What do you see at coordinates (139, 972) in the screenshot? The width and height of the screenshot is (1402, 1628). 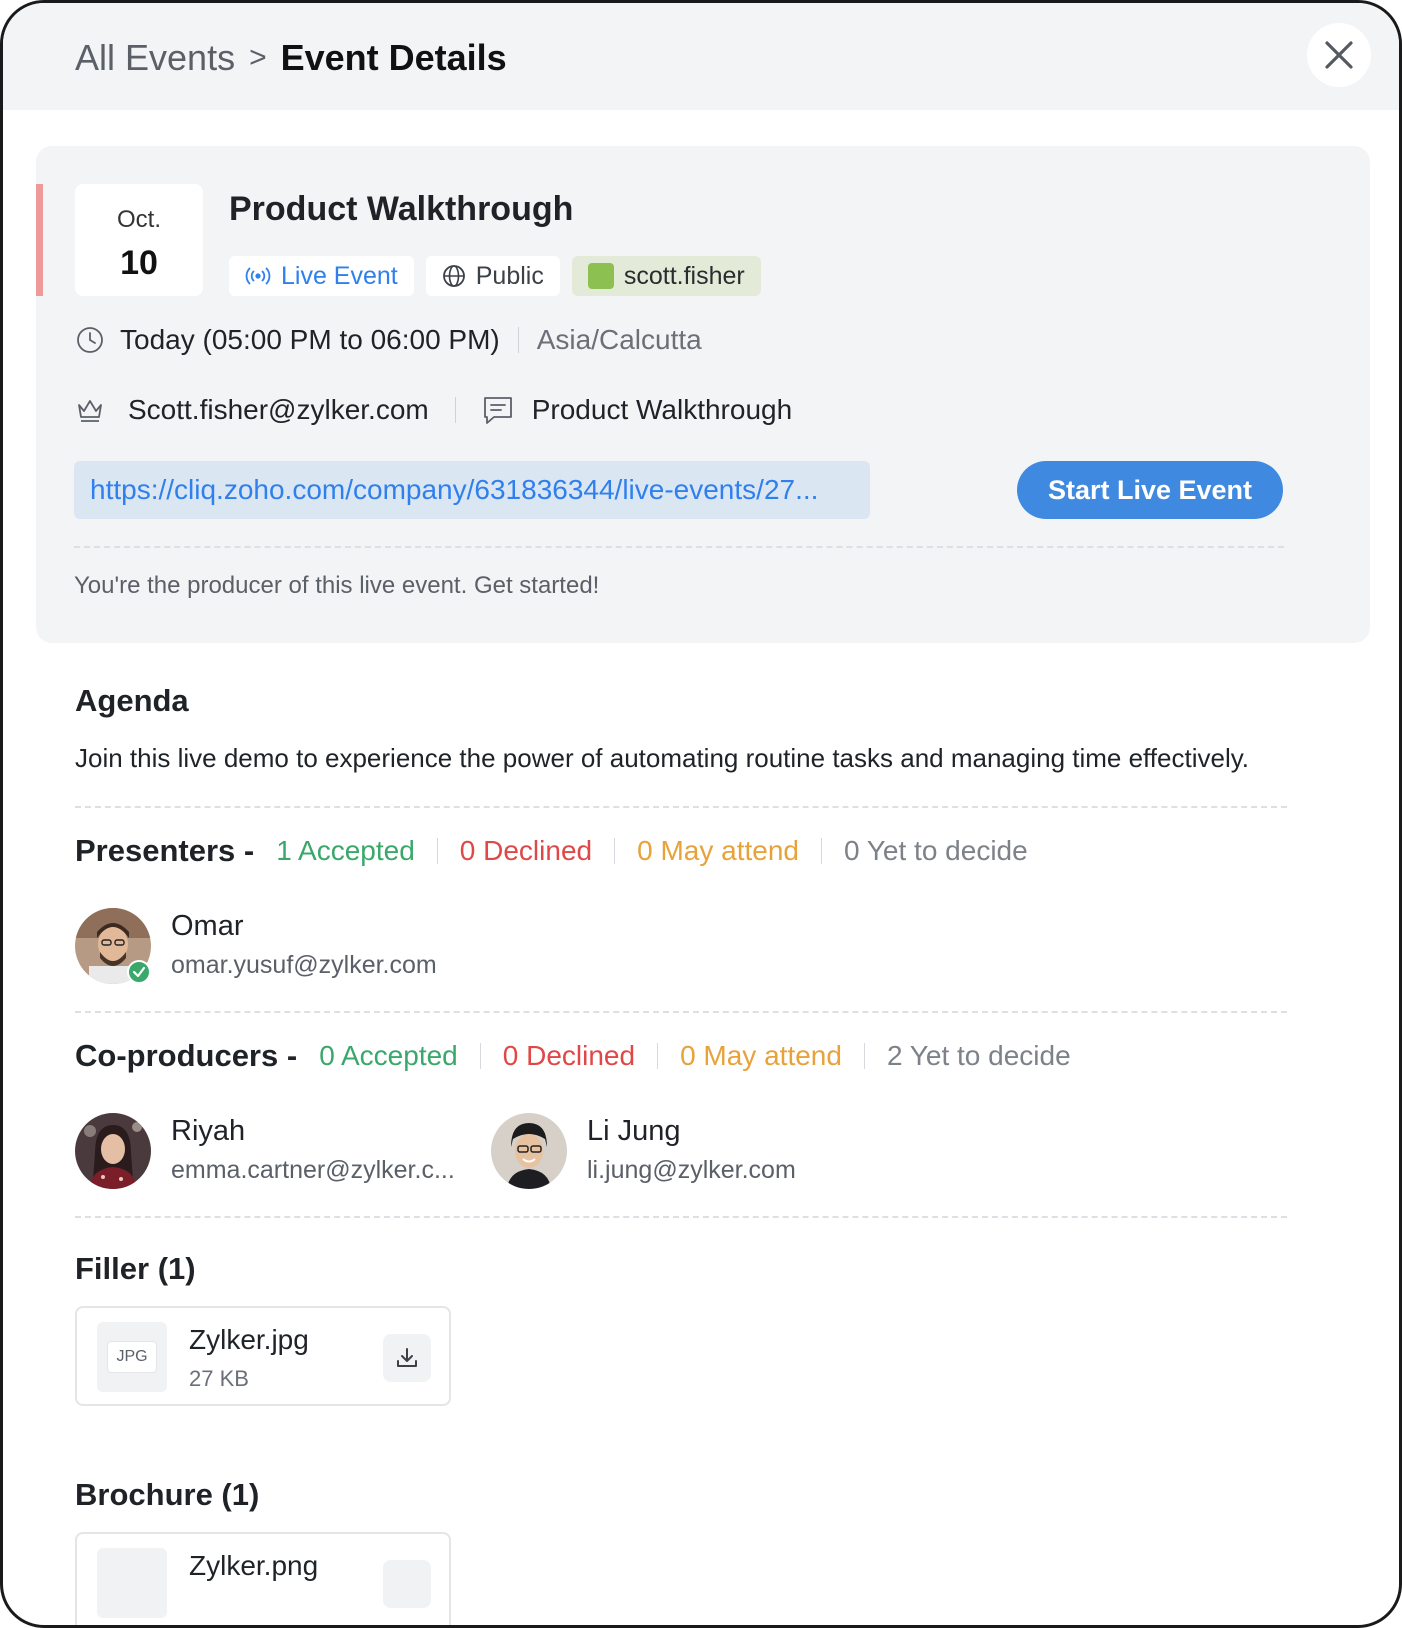 I see `accepted-check-icon` at bounding box center [139, 972].